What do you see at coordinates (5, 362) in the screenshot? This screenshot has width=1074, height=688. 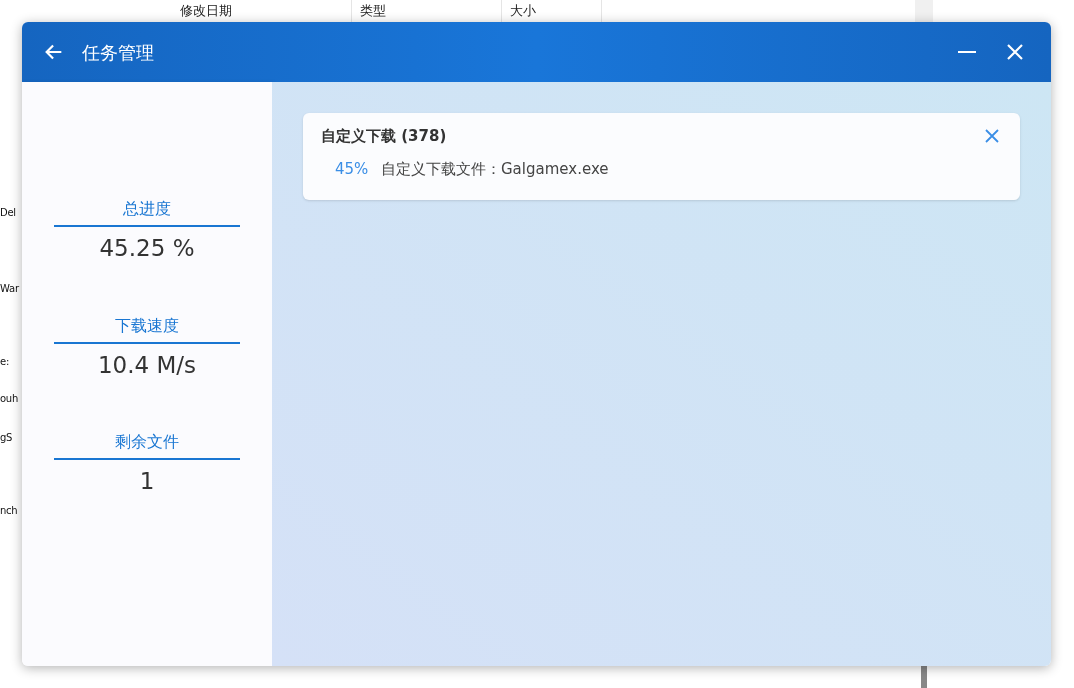 I see `file-name-fragment: e:` at bounding box center [5, 362].